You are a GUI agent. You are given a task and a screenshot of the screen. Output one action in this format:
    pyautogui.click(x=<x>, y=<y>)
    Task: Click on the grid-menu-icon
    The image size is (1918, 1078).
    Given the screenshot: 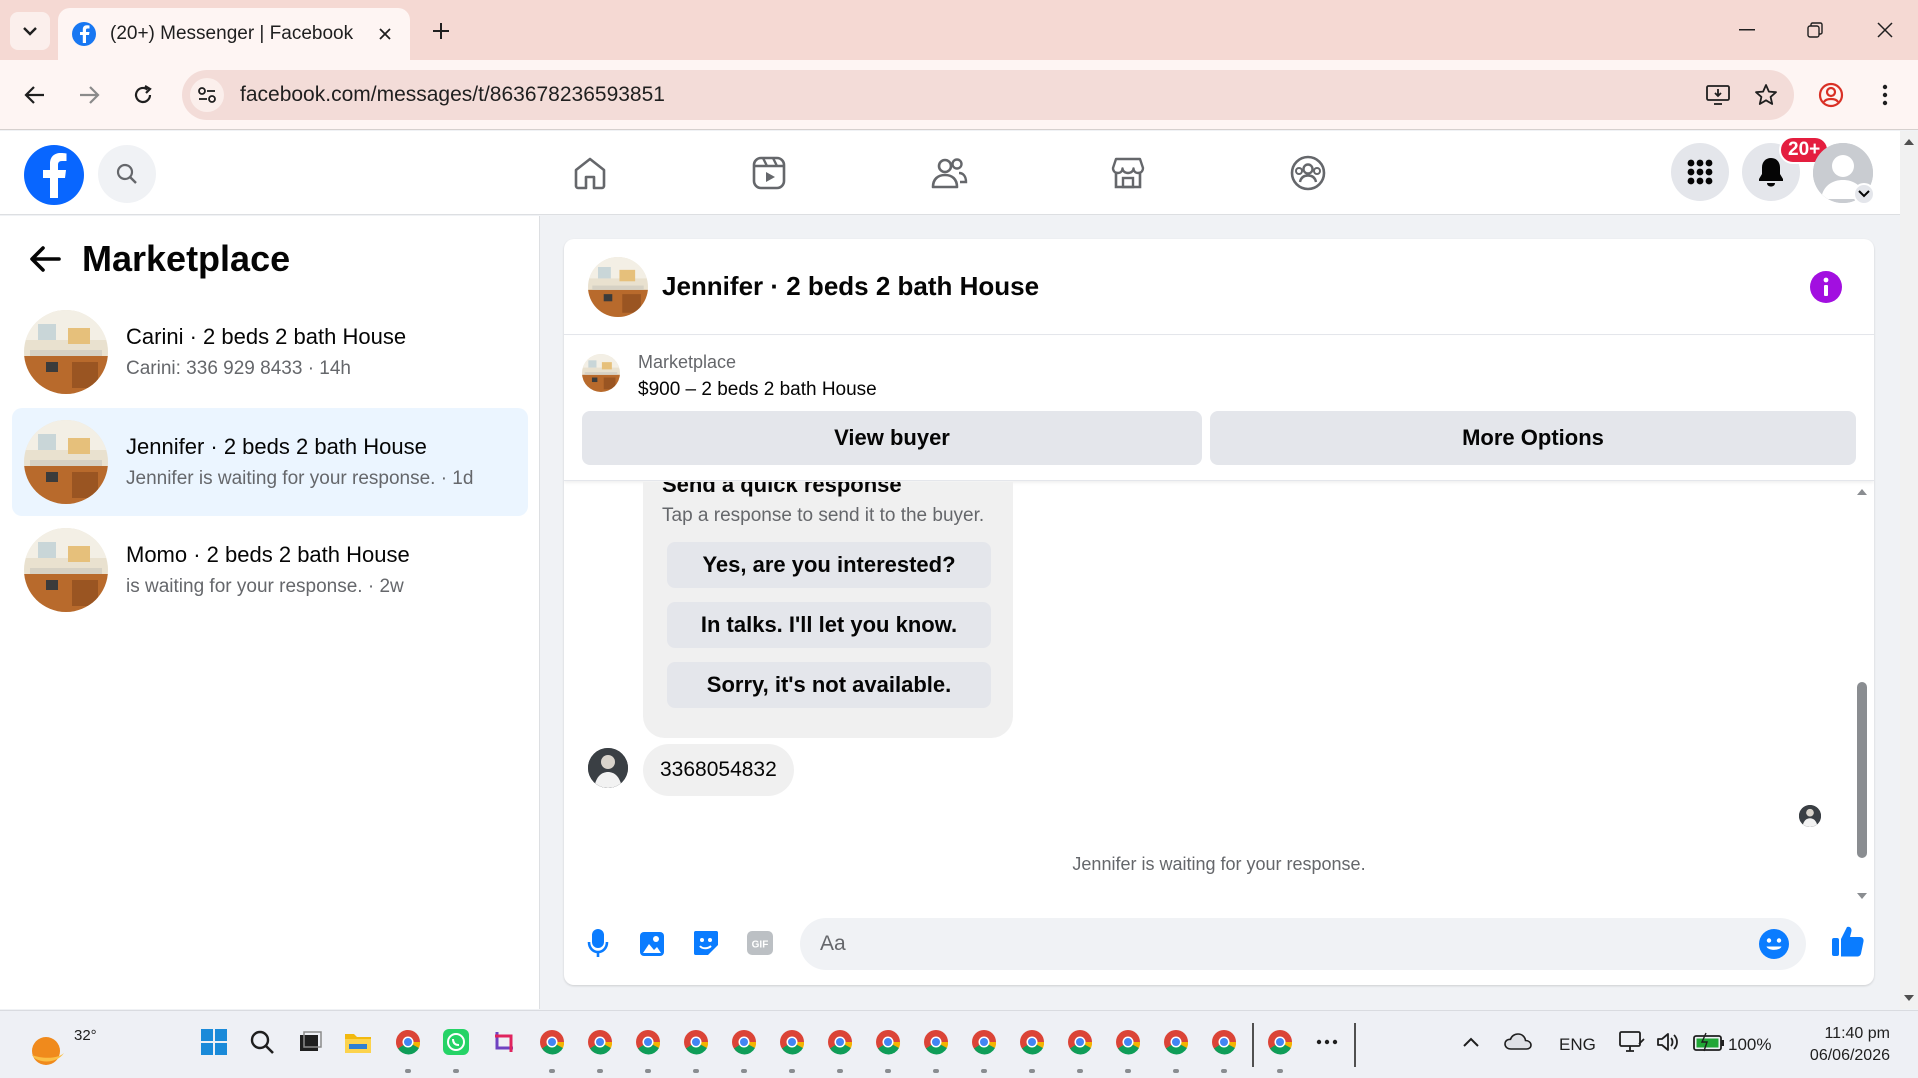 What is the action you would take?
    pyautogui.click(x=1700, y=172)
    